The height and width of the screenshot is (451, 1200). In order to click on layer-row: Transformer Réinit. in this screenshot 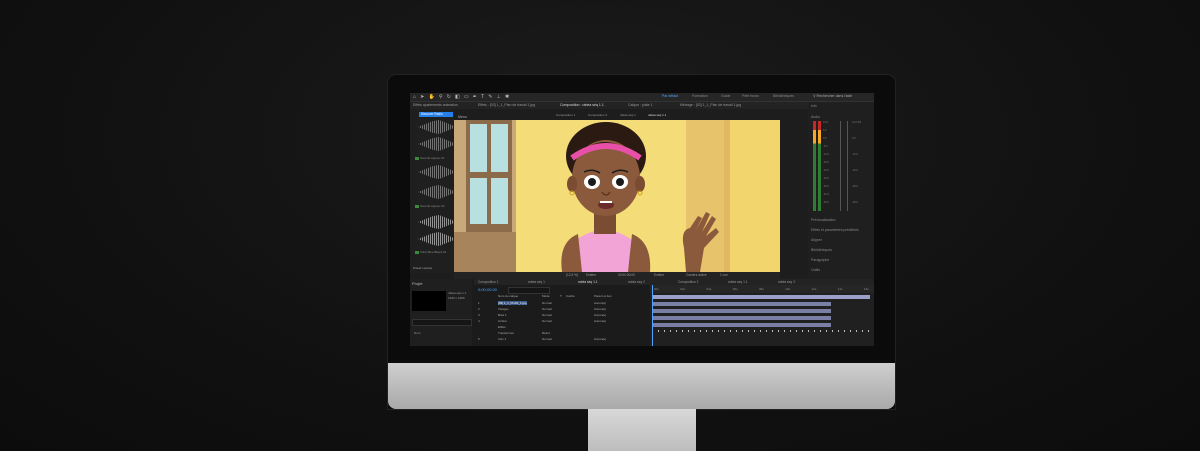, I will do `click(561, 333)`.